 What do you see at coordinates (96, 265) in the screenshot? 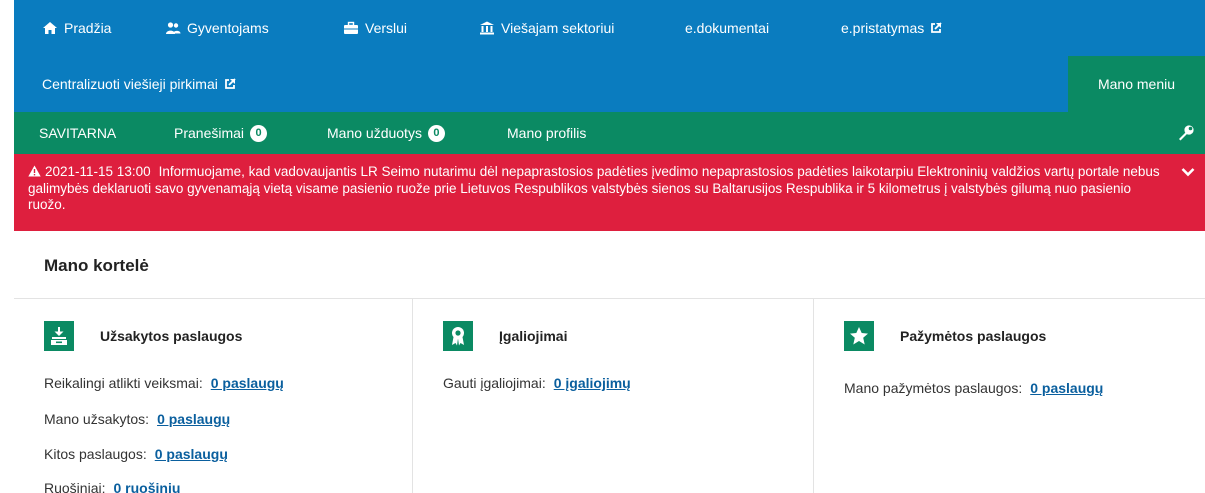
I see `card-title: Mano kortelė` at bounding box center [96, 265].